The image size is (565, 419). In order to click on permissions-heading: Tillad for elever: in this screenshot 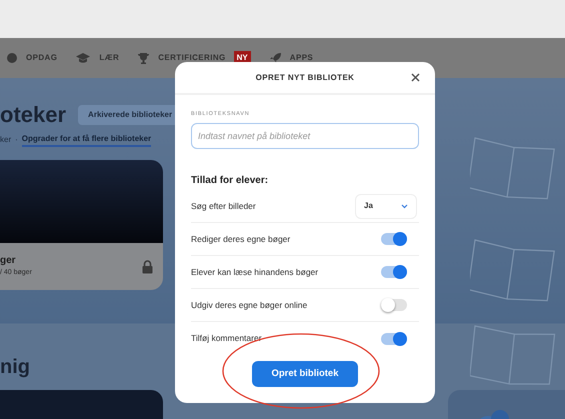, I will do `click(230, 181)`.